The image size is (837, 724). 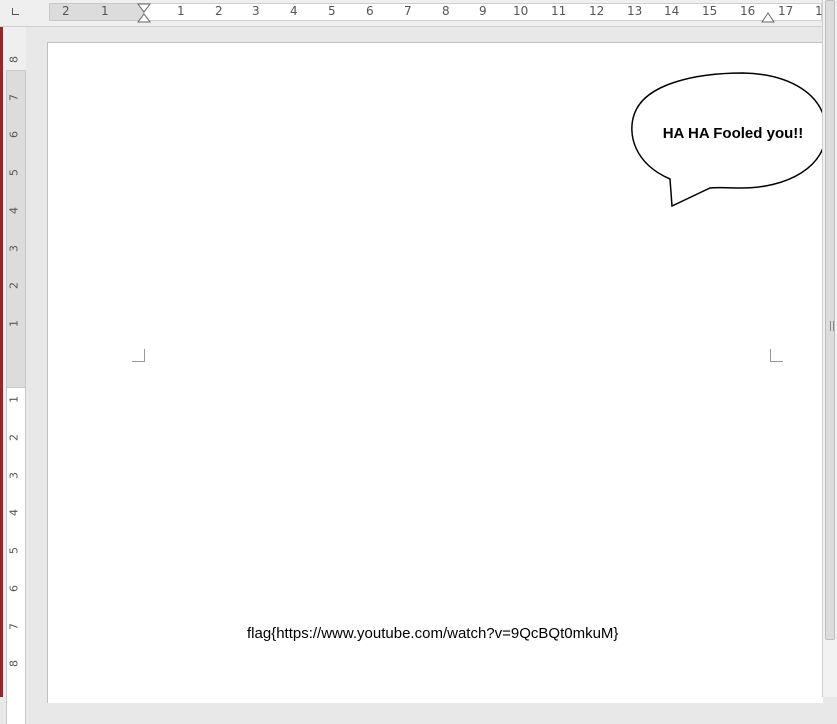 I want to click on scrollbar-thumb, so click(x=830, y=320).